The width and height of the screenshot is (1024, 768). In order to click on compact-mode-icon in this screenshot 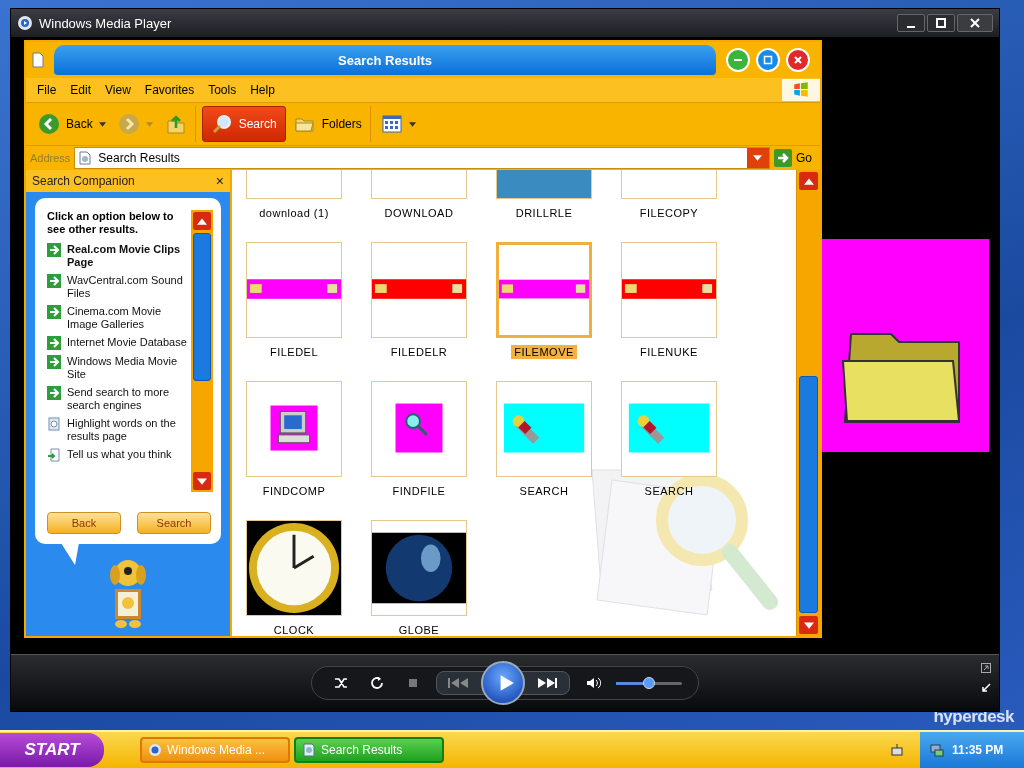, I will do `click(986, 688)`.